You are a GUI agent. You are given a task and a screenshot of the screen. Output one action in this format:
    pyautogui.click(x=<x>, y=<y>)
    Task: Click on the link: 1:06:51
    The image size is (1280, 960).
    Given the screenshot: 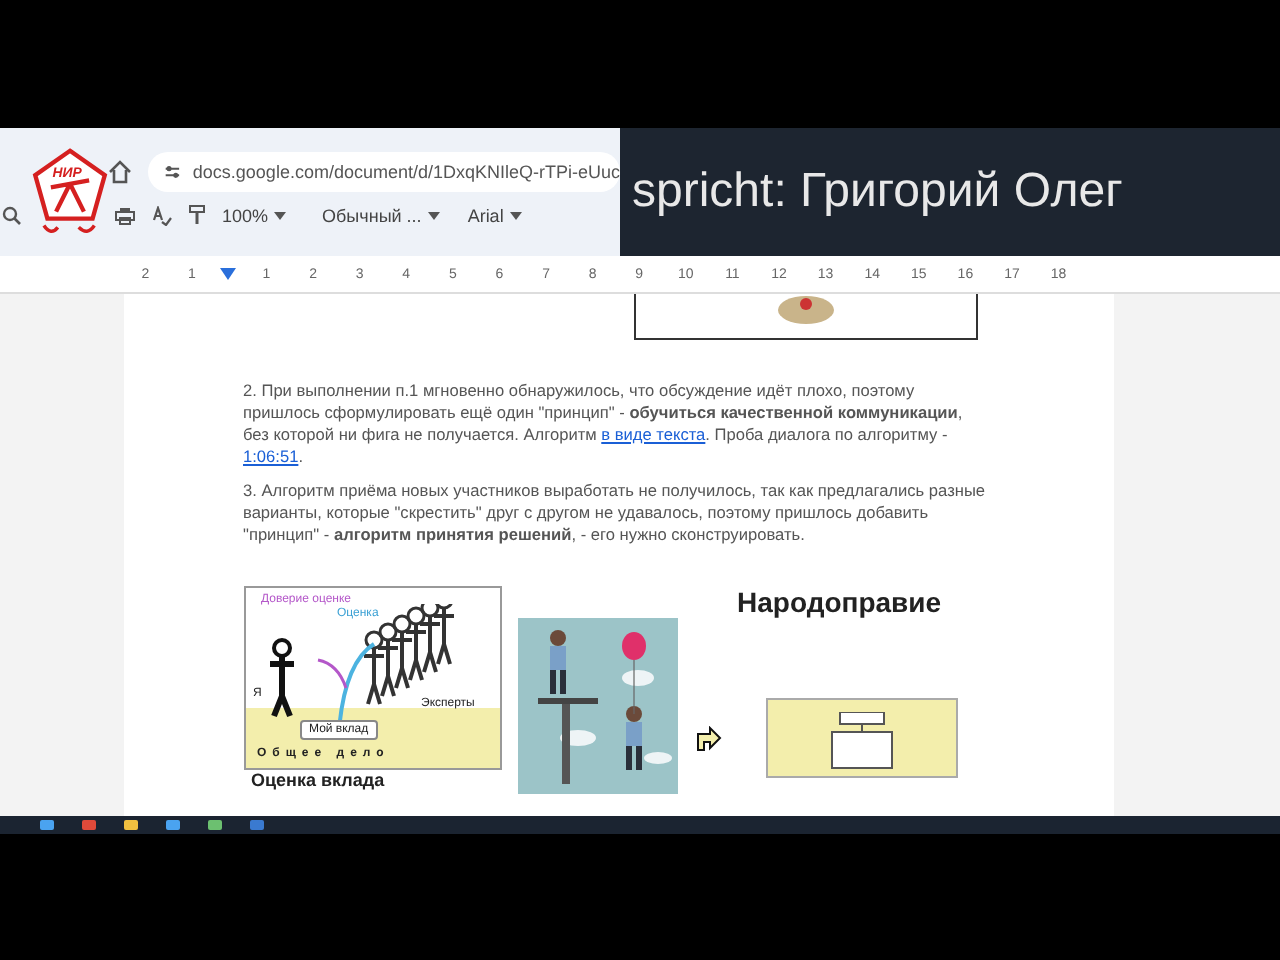 What is the action you would take?
    pyautogui.click(x=271, y=456)
    